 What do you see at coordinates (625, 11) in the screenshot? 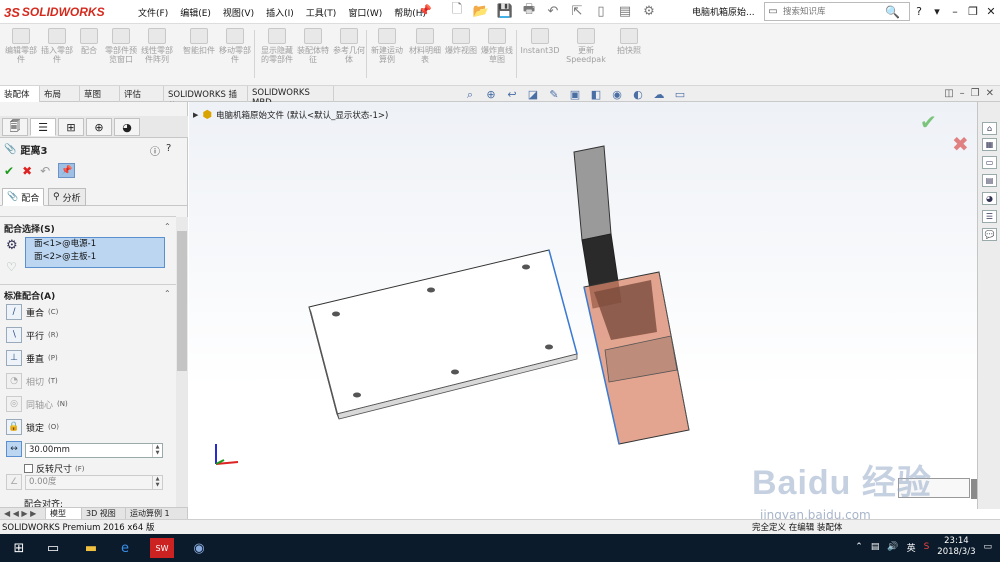
I see `file-properties-icon: ▤` at bounding box center [625, 11].